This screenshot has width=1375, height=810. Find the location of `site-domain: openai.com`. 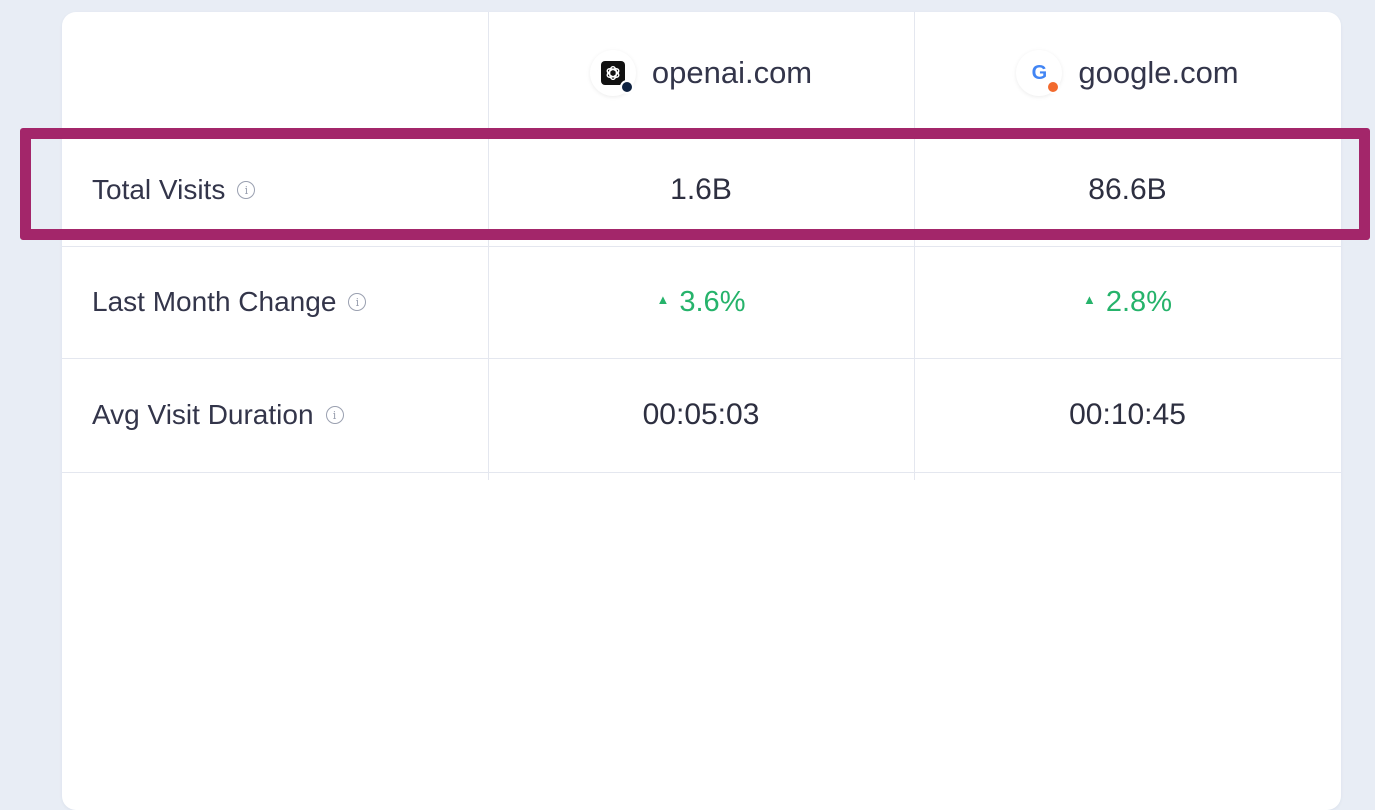

site-domain: openai.com is located at coordinates (732, 72).